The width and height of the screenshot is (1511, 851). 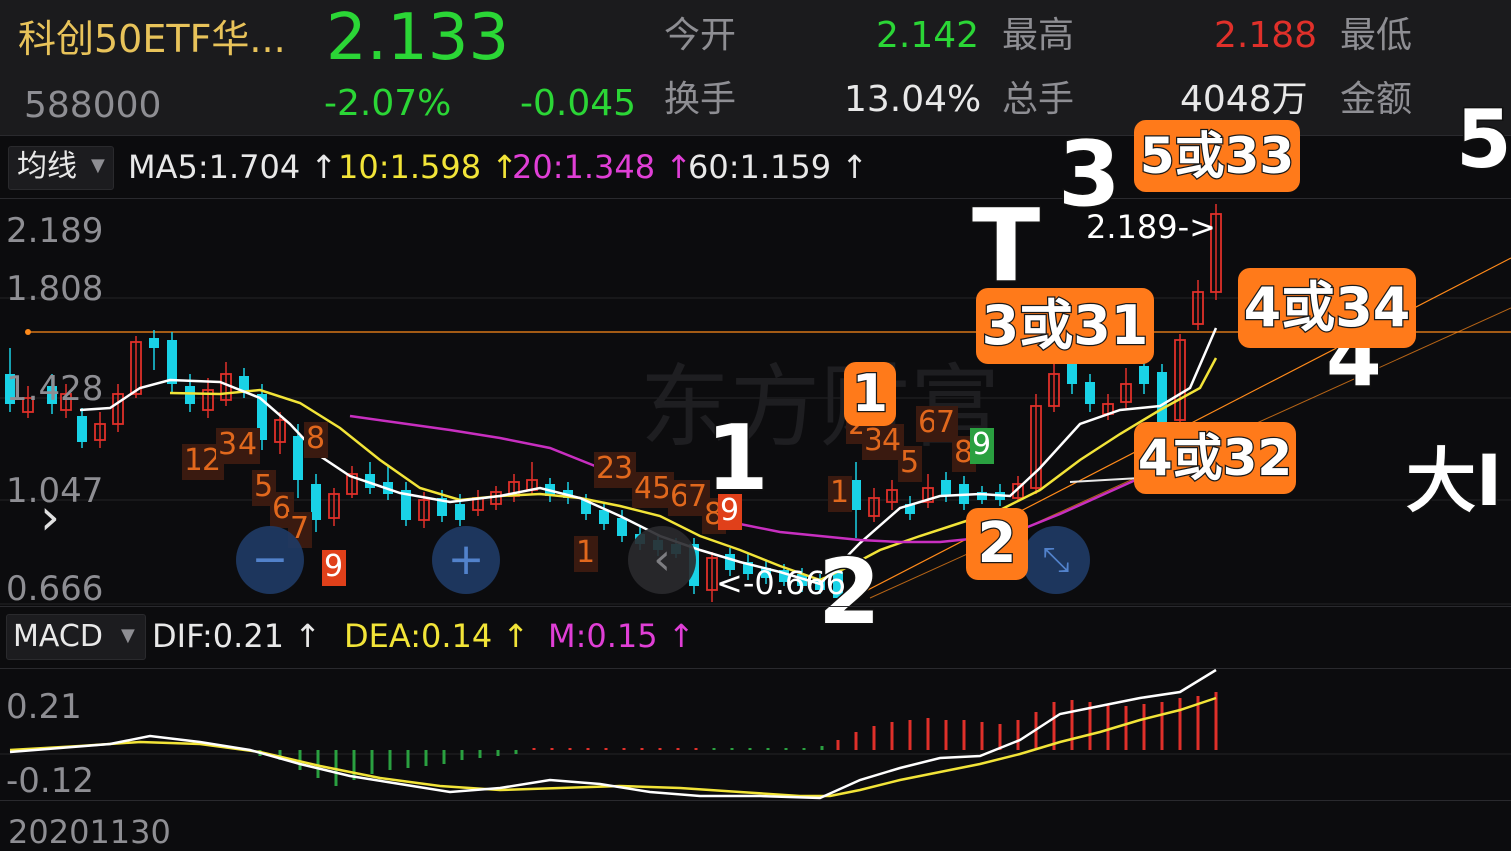 What do you see at coordinates (55, 231) in the screenshot?
I see `price-axis-label: 2.189` at bounding box center [55, 231].